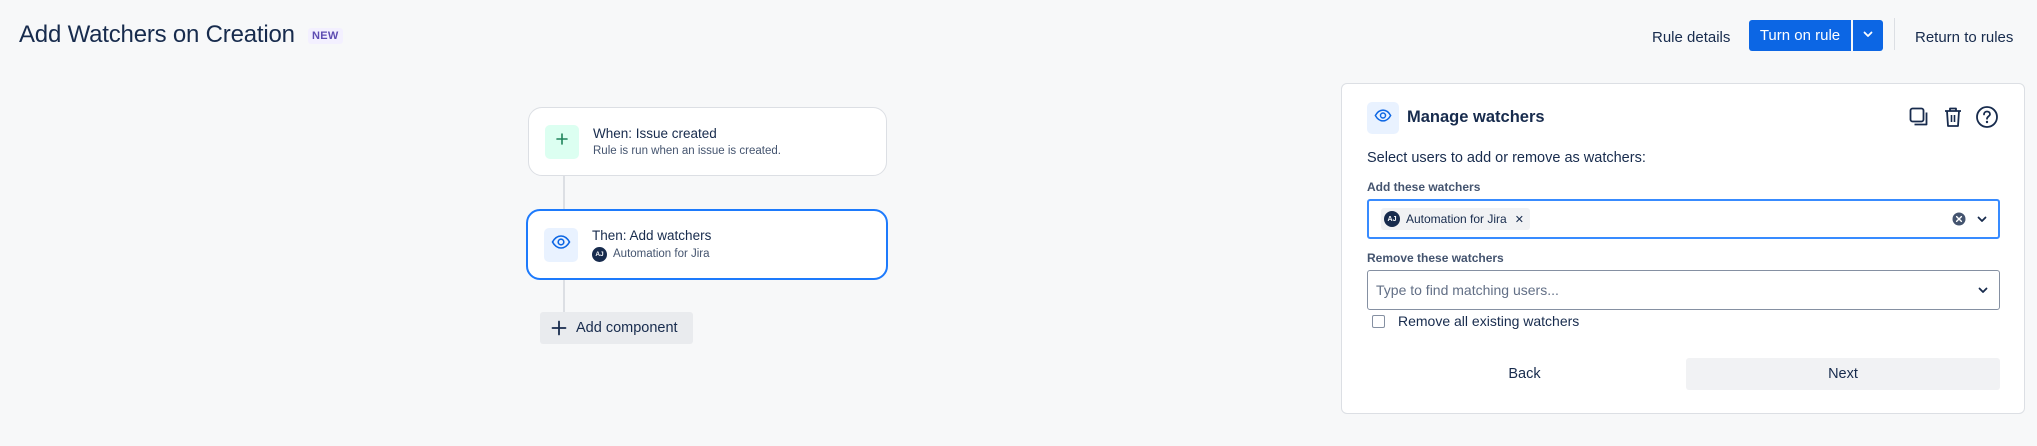 This screenshot has width=2037, height=446. Describe the element at coordinates (661, 254) in the screenshot. I see `action-subtitle: Automation for Jira` at that location.